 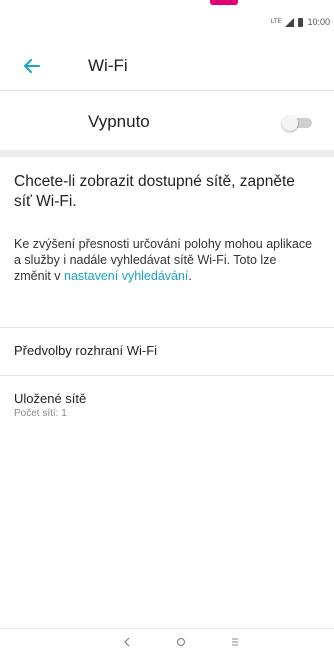 What do you see at coordinates (290, 123) in the screenshot?
I see `switch-thumb` at bounding box center [290, 123].